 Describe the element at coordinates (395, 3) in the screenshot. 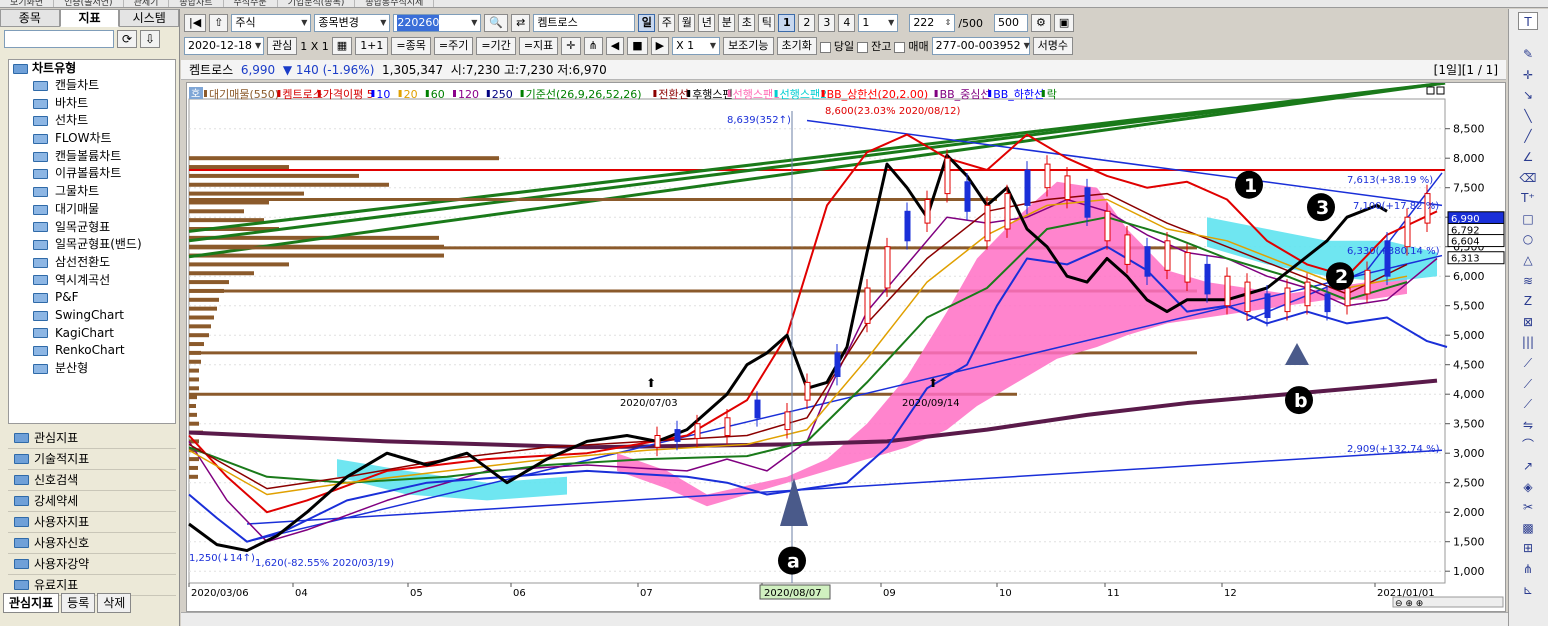

I see `top-tab: 종합통주식시세` at that location.